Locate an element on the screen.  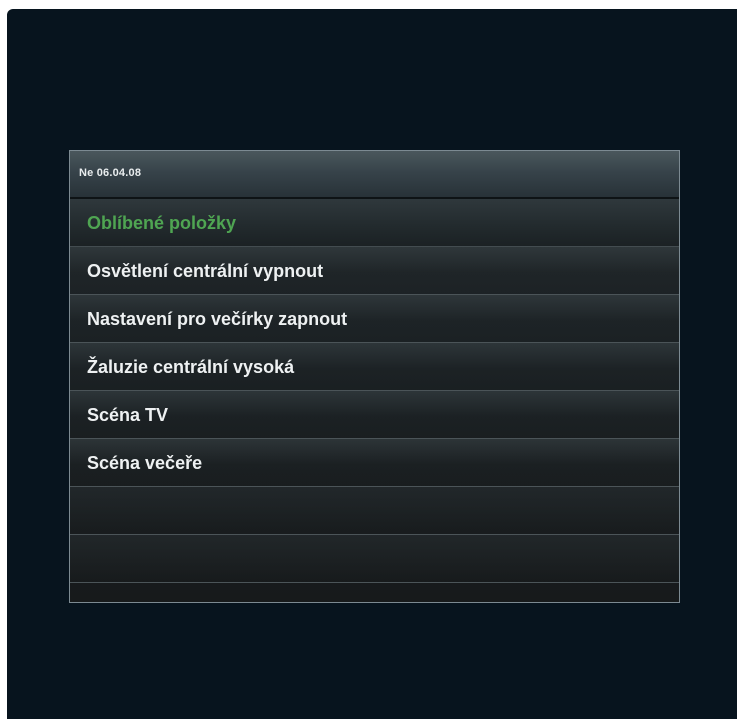
favorites-header: Oblíbené položky is located at coordinates (374, 223).